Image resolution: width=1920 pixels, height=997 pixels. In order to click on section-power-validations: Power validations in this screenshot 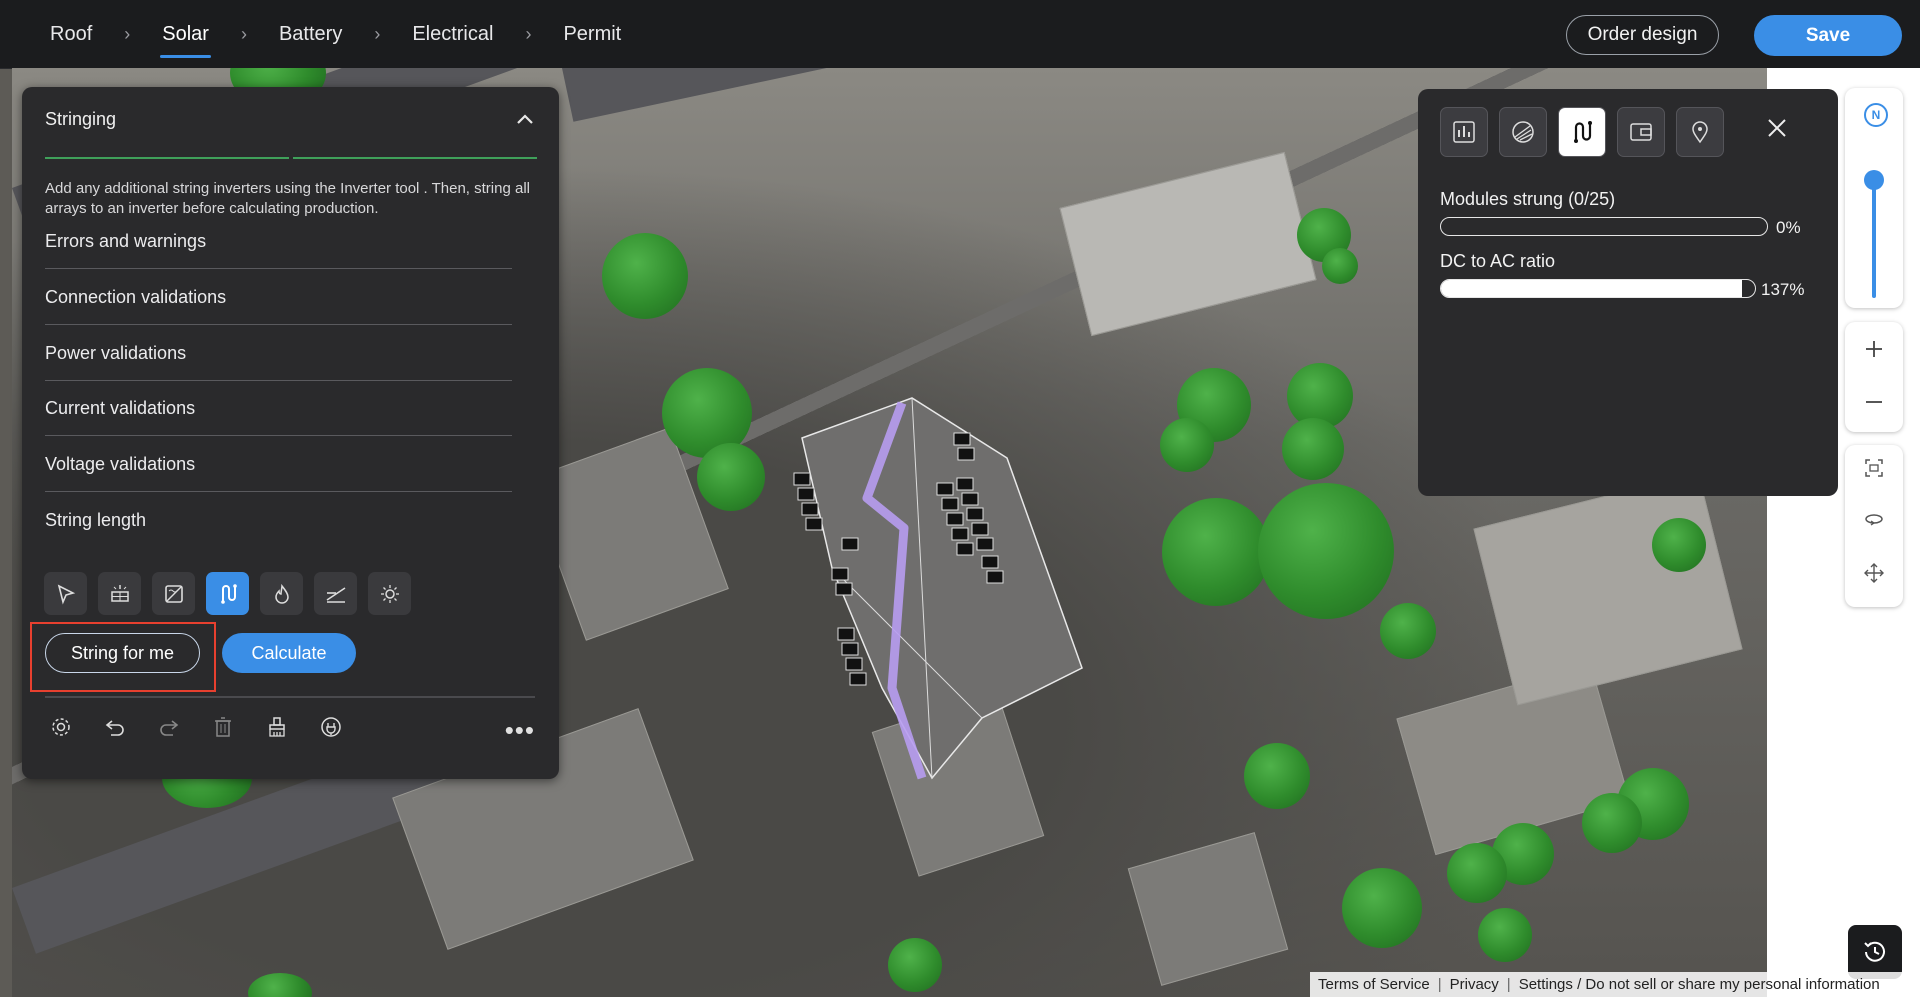, I will do `click(278, 353)`.